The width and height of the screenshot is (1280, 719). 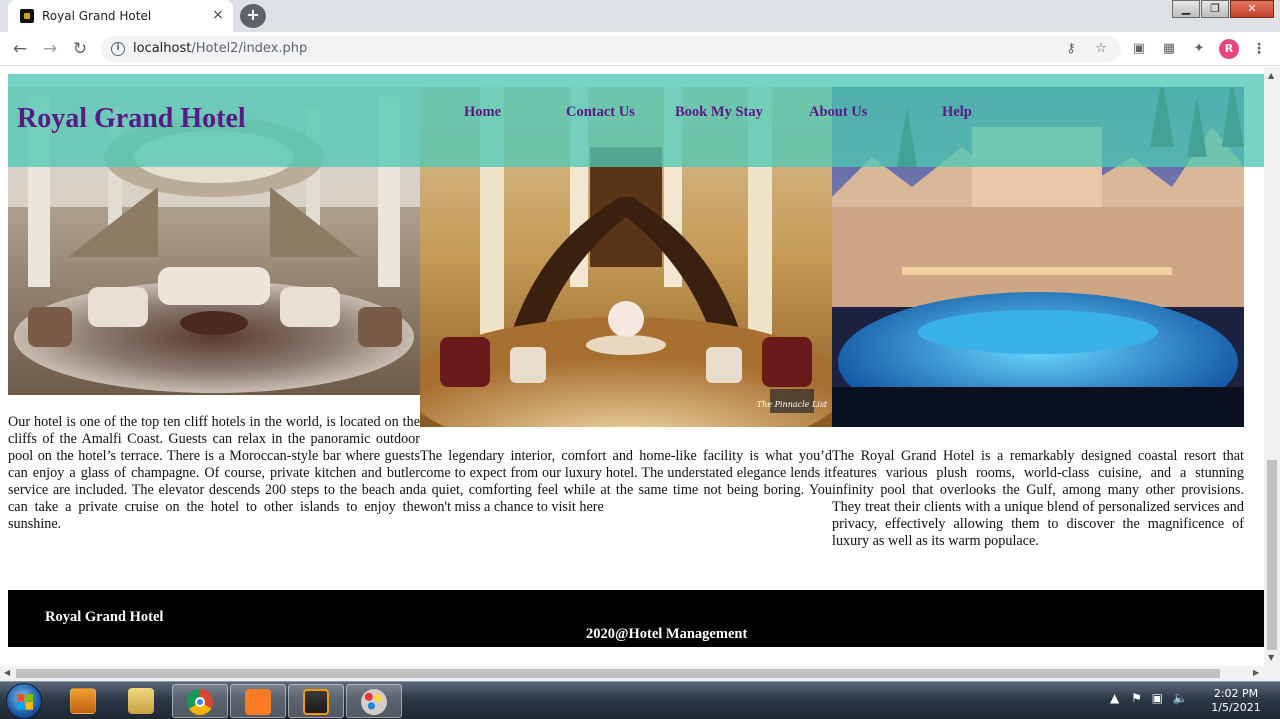 I want to click on nav-help: Help, so click(x=957, y=112).